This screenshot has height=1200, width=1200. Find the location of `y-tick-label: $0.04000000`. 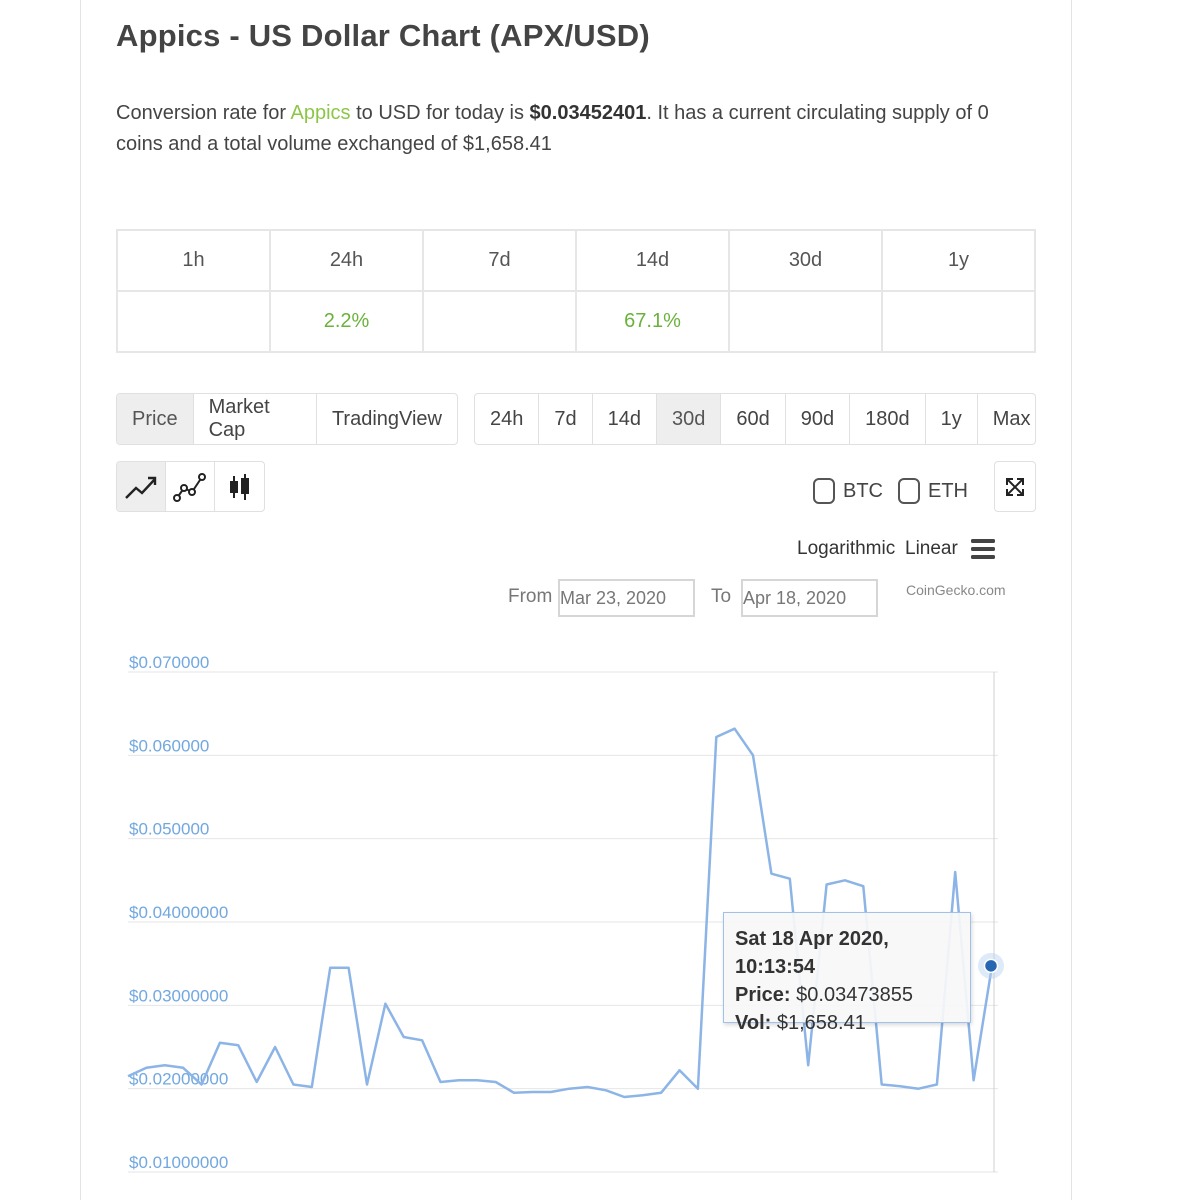

y-tick-label: $0.04000000 is located at coordinates (178, 912).